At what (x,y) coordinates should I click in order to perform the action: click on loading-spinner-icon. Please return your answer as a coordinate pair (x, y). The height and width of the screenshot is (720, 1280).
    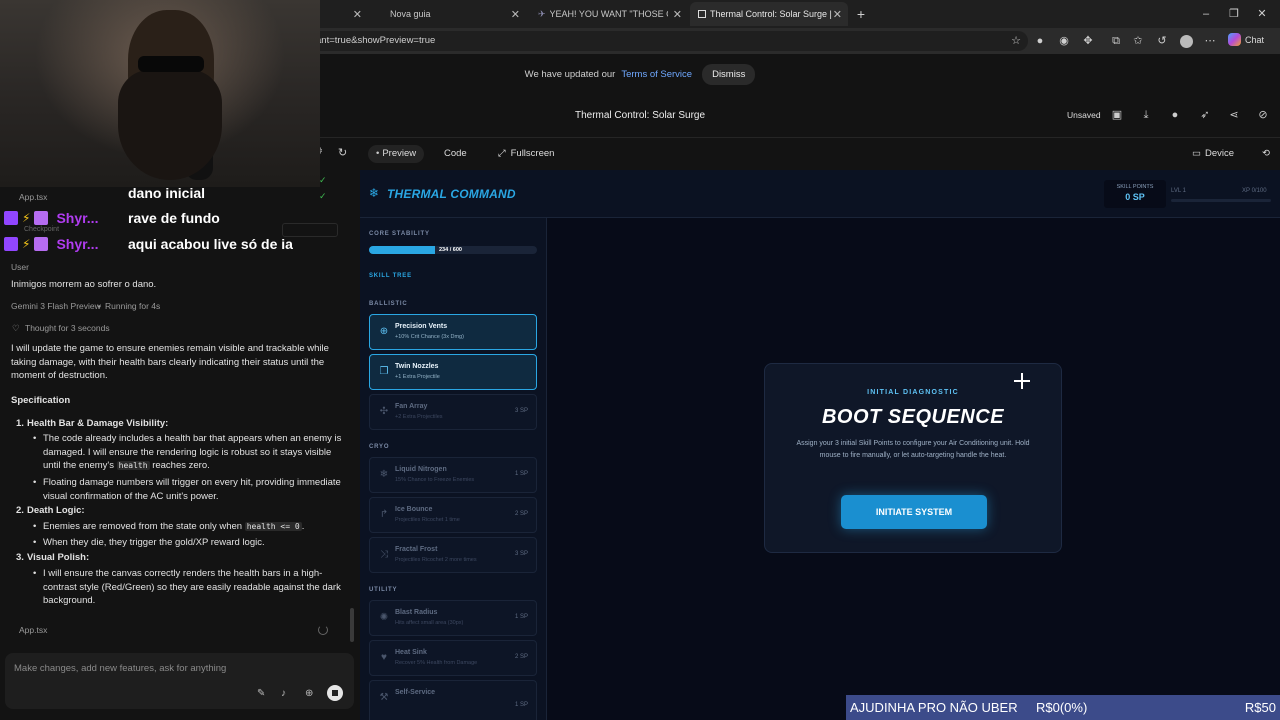
    Looking at the image, I should click on (323, 630).